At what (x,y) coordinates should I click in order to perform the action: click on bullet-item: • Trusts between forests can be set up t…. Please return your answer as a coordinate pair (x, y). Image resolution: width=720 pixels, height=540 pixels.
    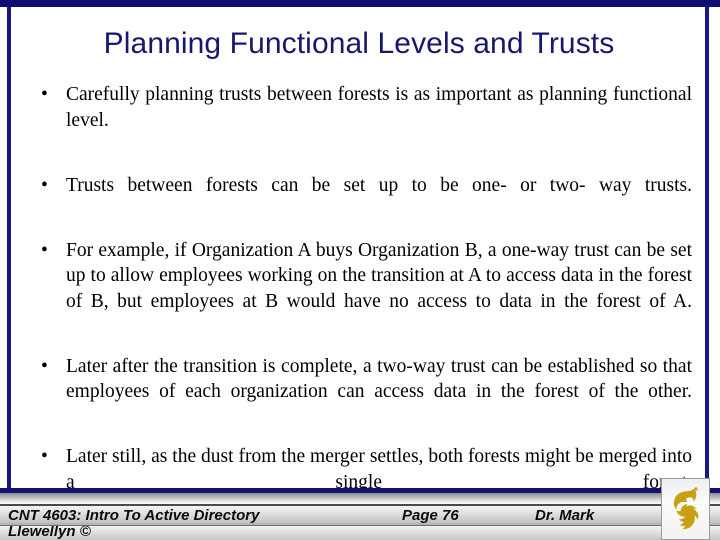
    Looking at the image, I should click on (361, 198).